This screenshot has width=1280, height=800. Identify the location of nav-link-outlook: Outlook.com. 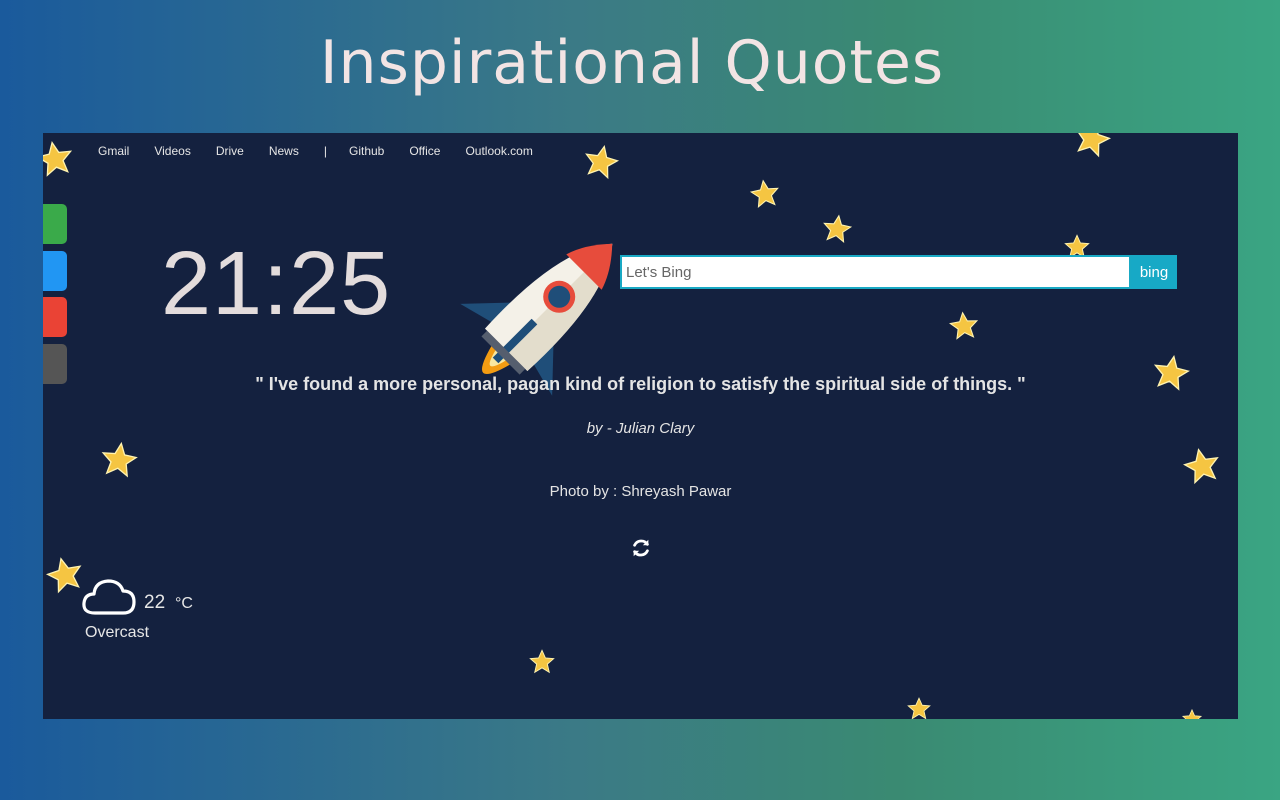
(498, 151).